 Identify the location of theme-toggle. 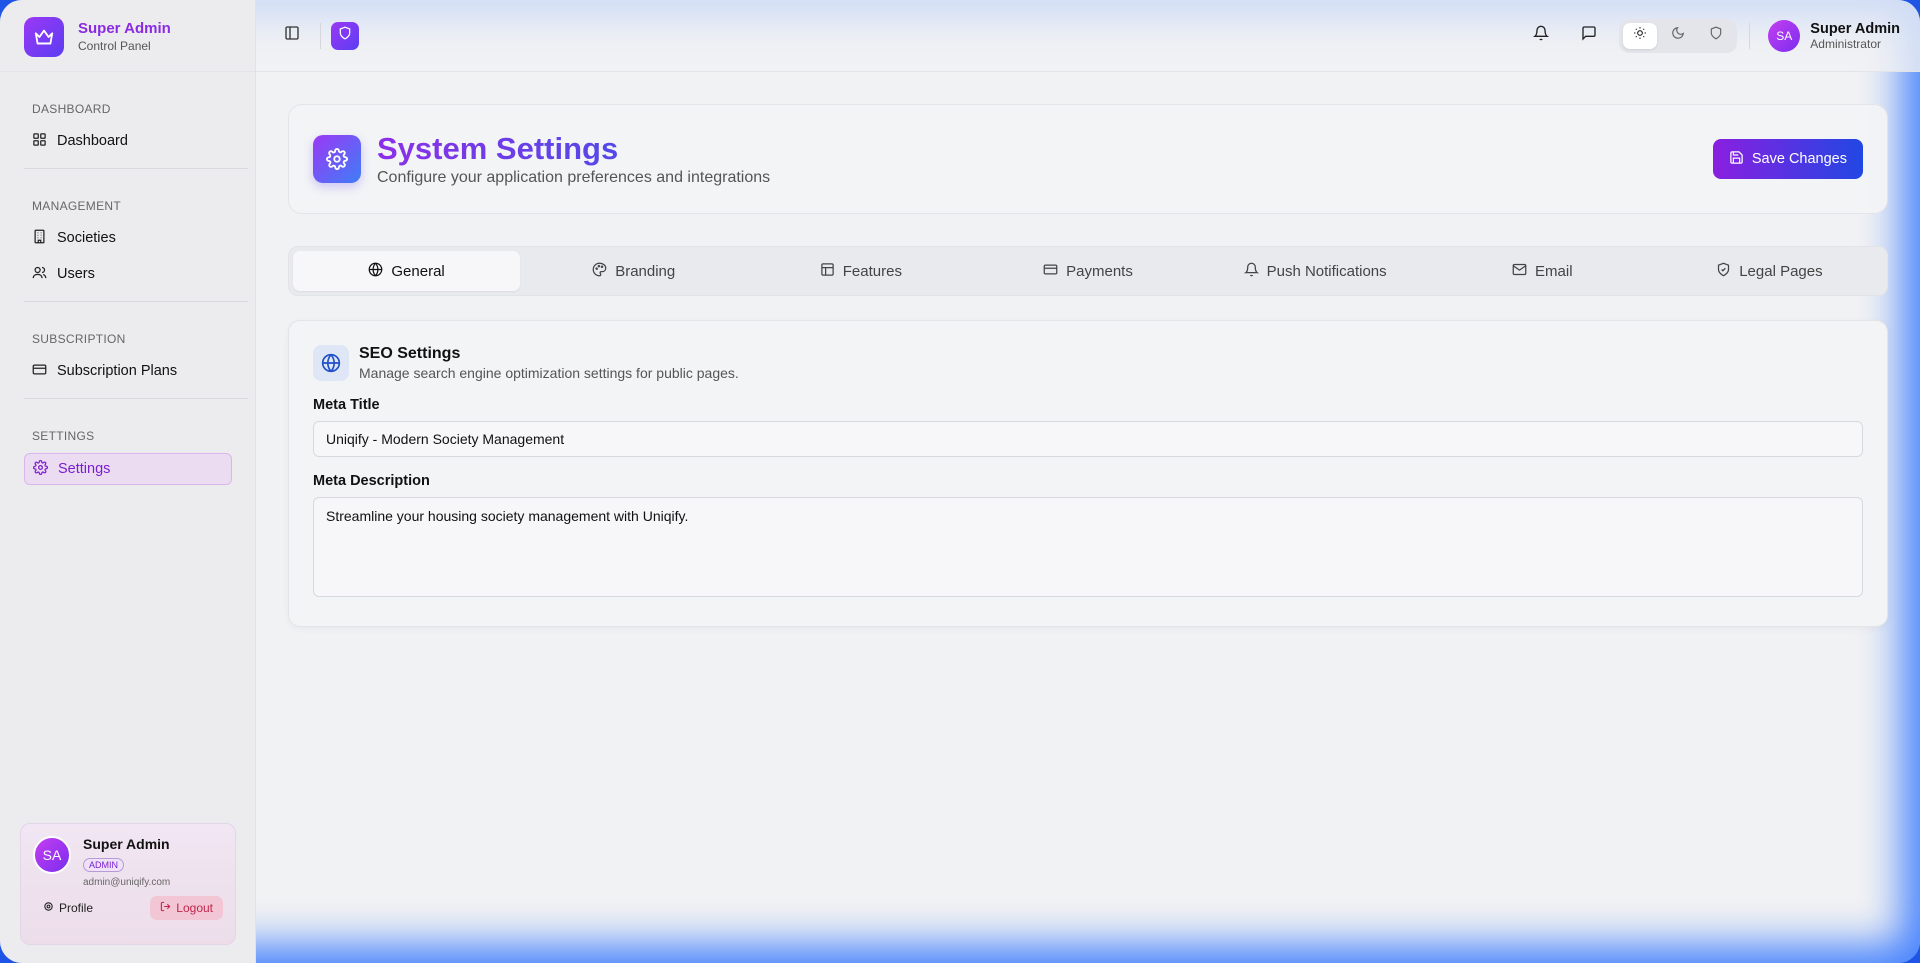
(1678, 35).